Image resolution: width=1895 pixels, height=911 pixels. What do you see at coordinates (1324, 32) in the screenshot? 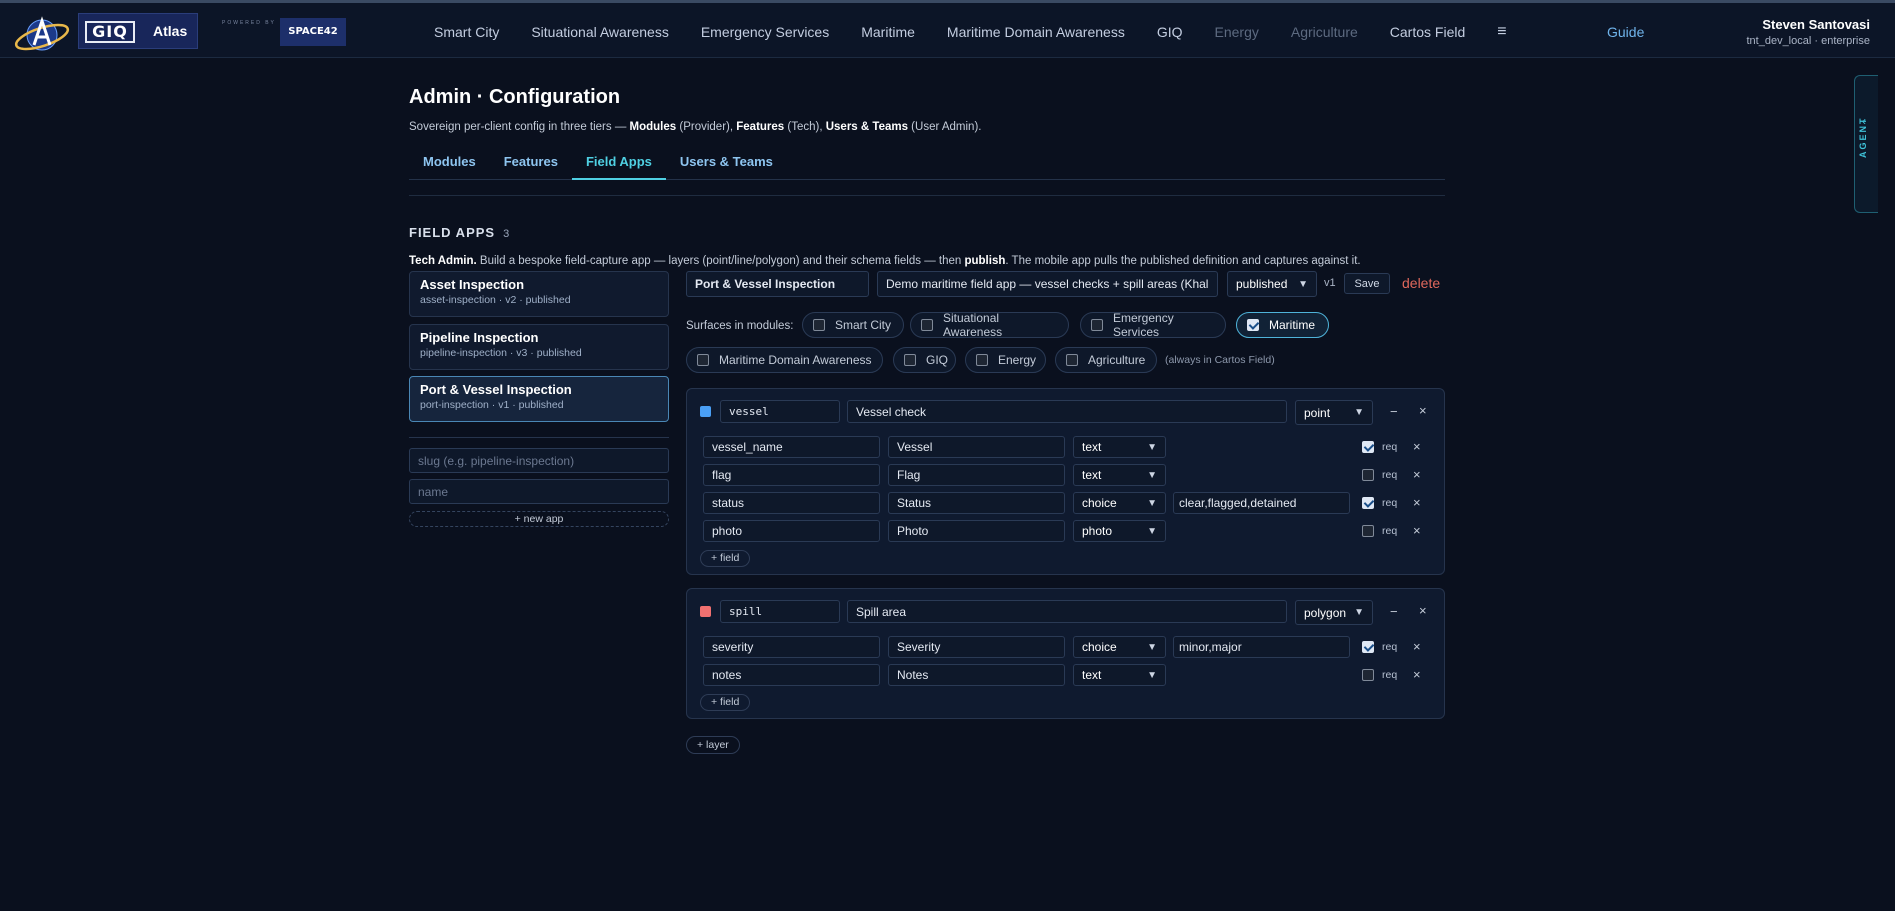
I see `nav-item-agriculture: Agriculture` at bounding box center [1324, 32].